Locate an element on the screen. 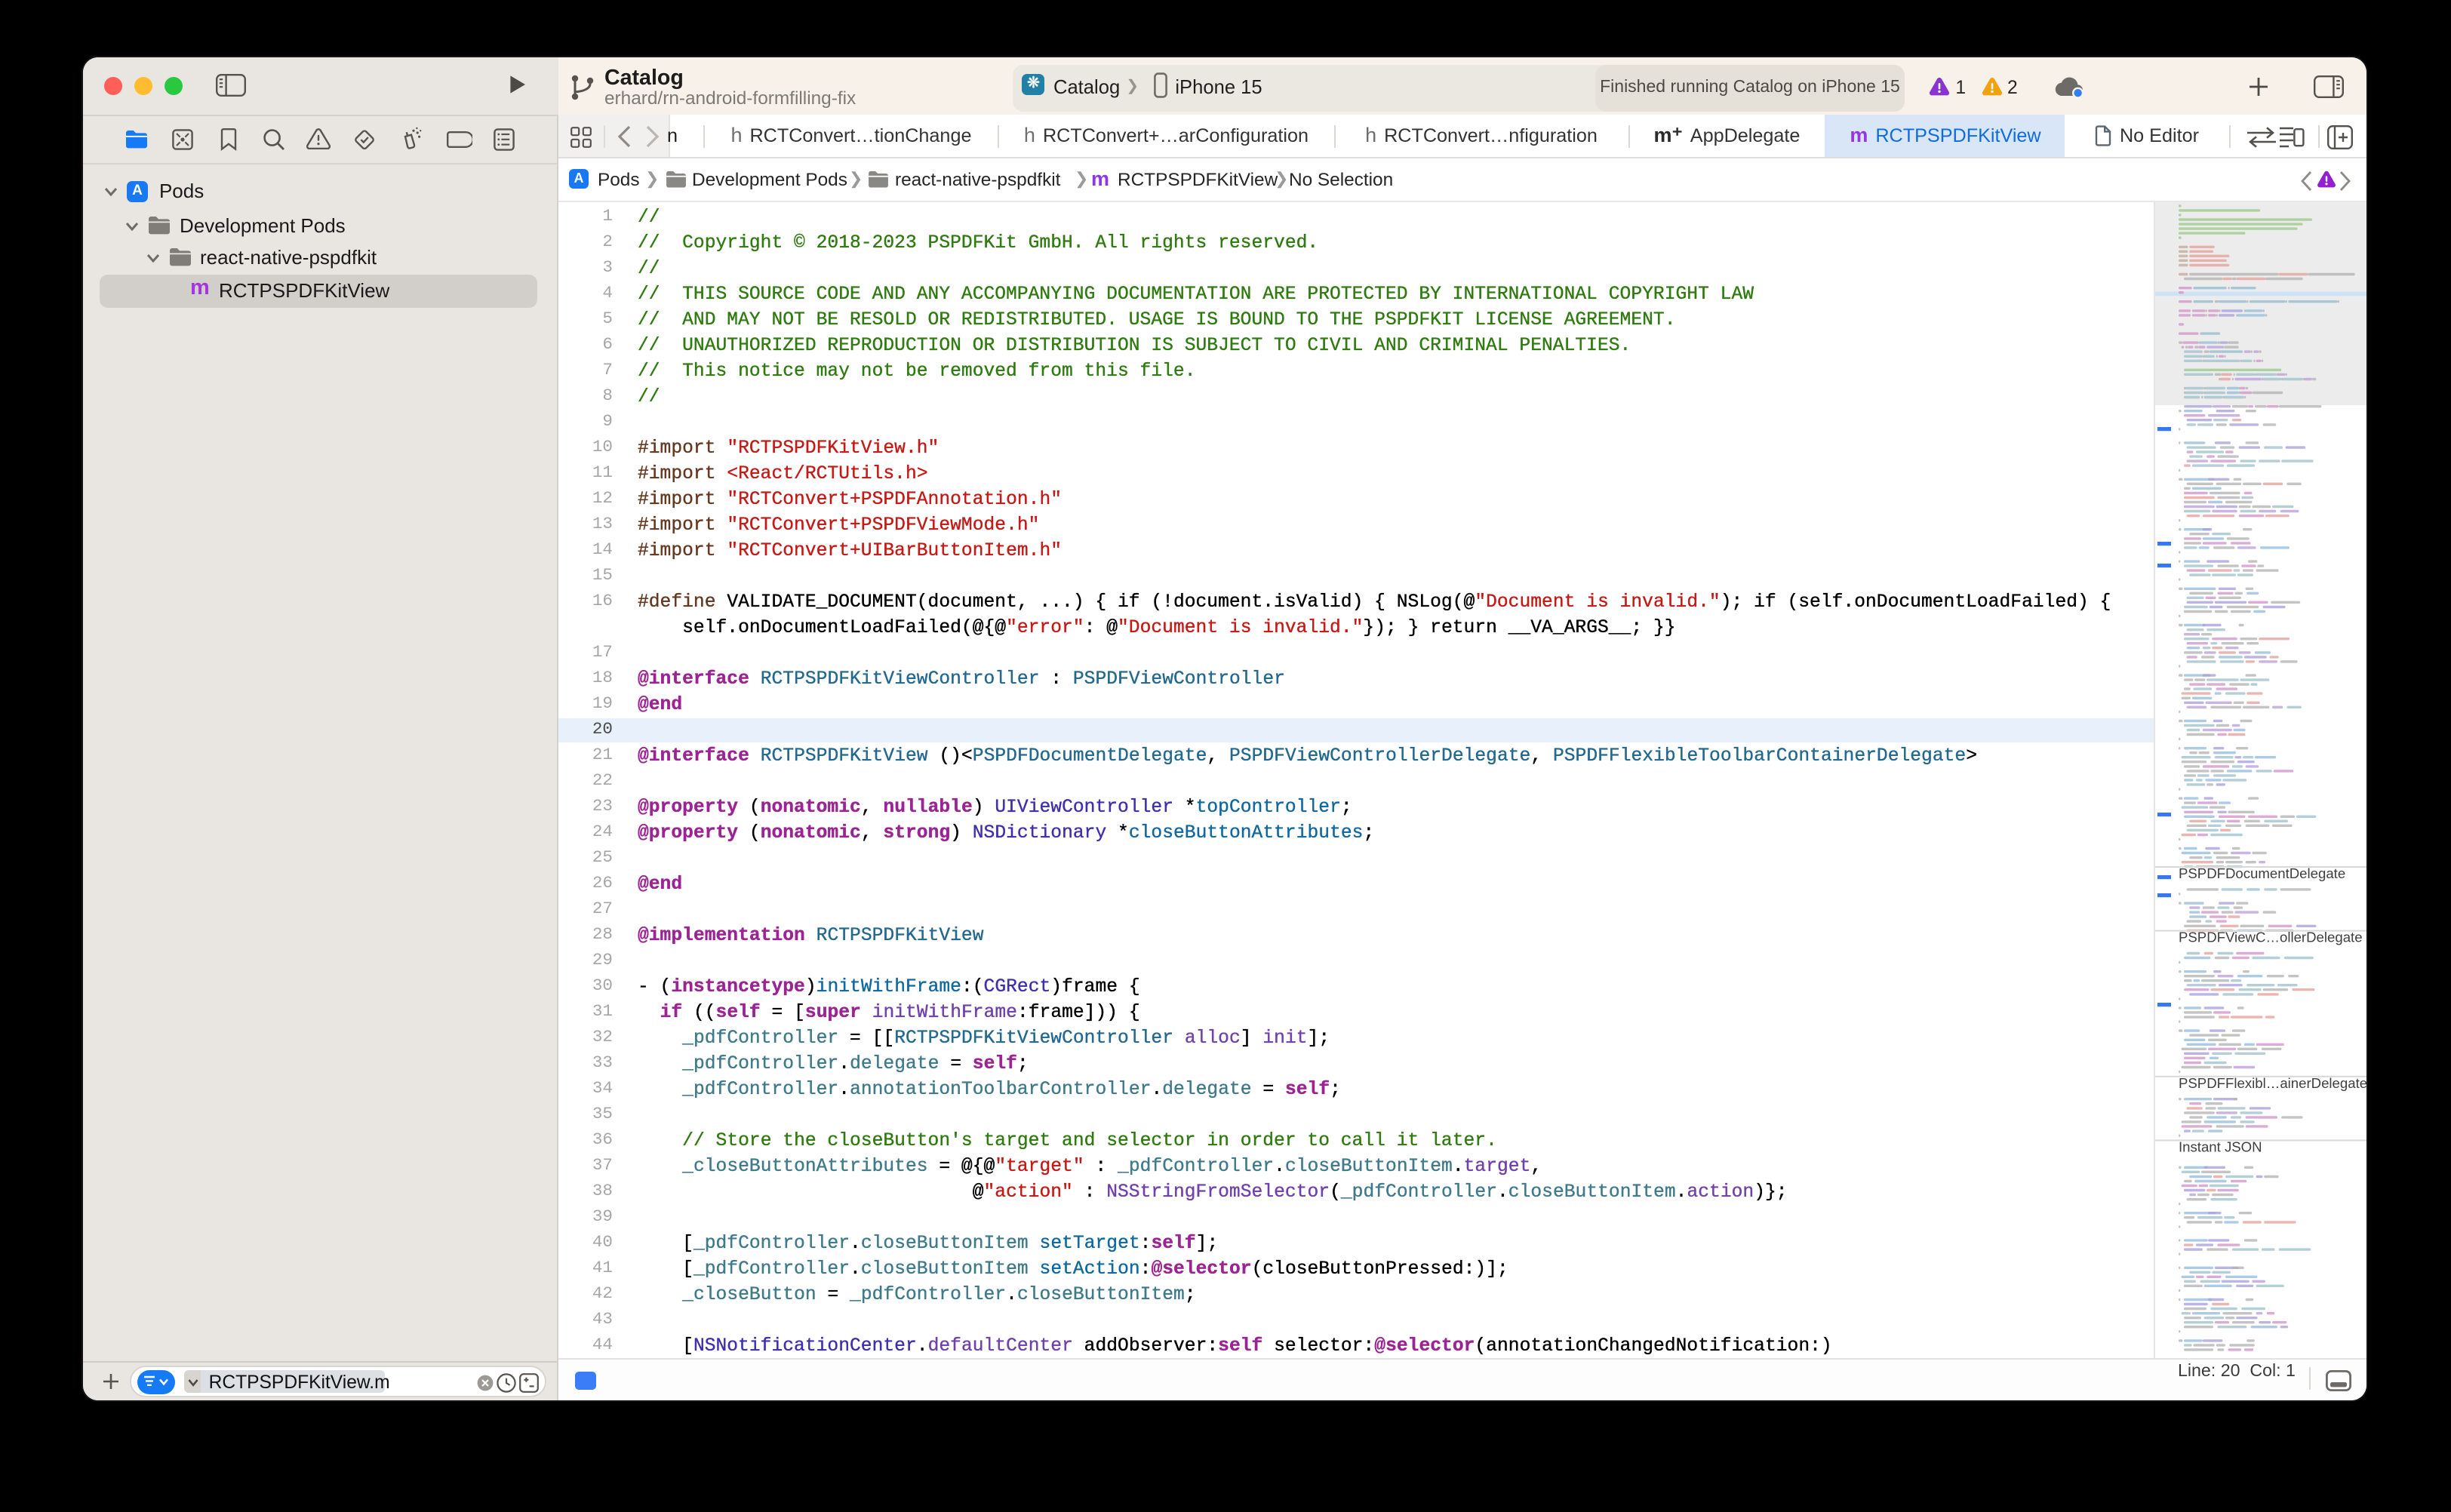 The width and height of the screenshot is (2451, 1512). svg-text: PSPDFViewC…ollerDelegate is located at coordinates (2271, 937).